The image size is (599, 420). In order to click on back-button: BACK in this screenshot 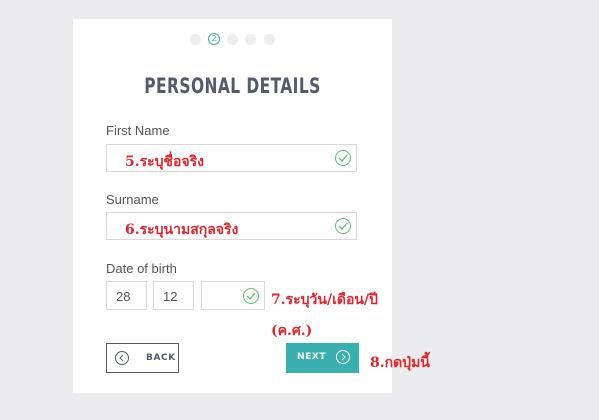, I will do `click(142, 358)`.